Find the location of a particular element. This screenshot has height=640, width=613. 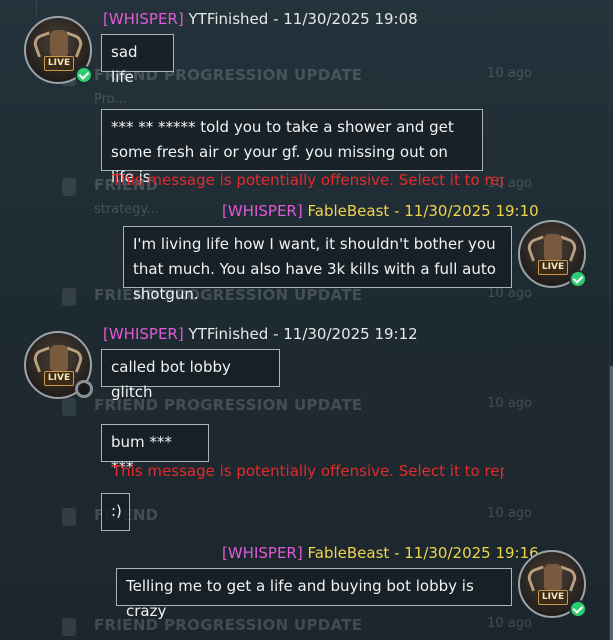

message-bubble: sad life is located at coordinates (137, 60).